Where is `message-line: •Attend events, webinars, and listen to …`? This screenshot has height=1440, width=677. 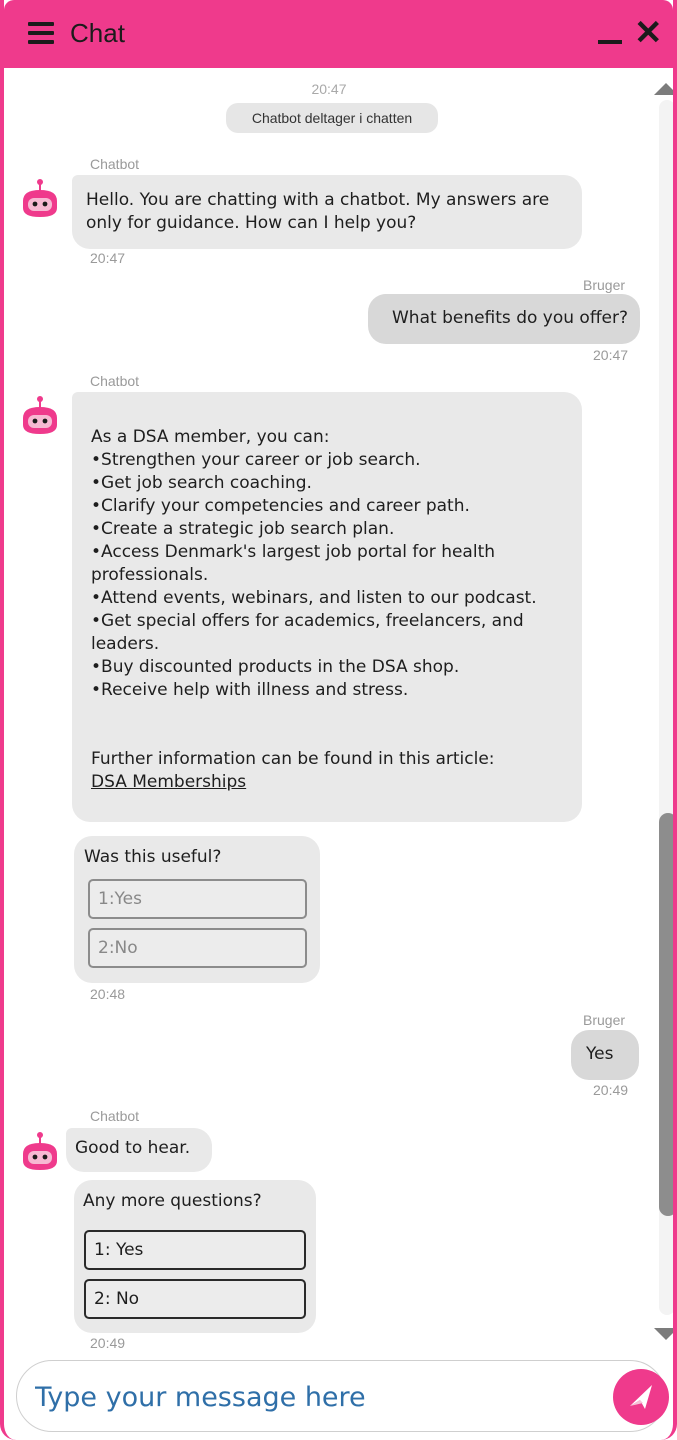 message-line: •Attend events, webinars, and listen to … is located at coordinates (314, 598).